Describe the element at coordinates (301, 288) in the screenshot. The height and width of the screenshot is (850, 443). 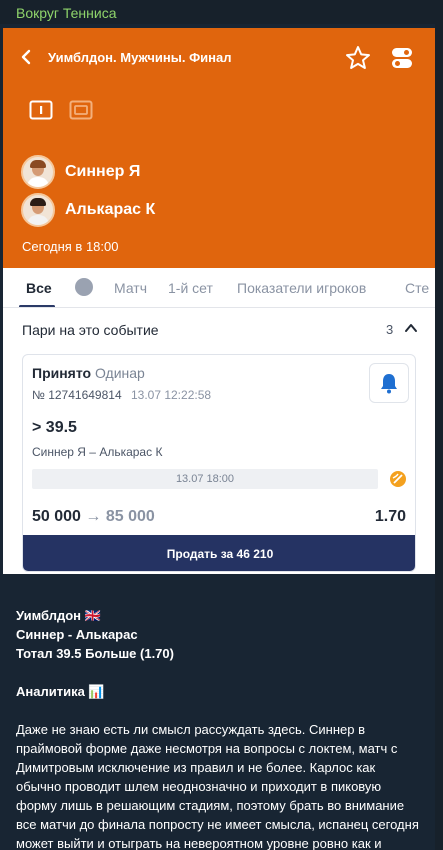
I see `tab-player-stats: Показатели игроков` at that location.